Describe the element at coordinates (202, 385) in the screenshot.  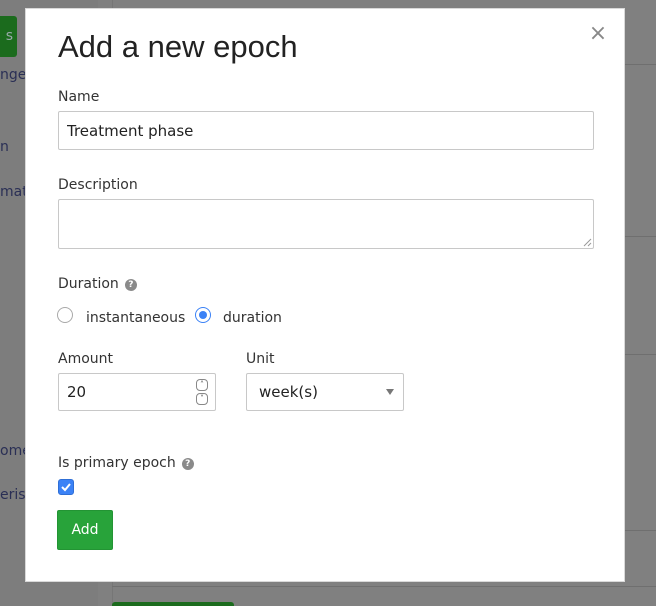
I see `spin-up-icon: ˄` at that location.